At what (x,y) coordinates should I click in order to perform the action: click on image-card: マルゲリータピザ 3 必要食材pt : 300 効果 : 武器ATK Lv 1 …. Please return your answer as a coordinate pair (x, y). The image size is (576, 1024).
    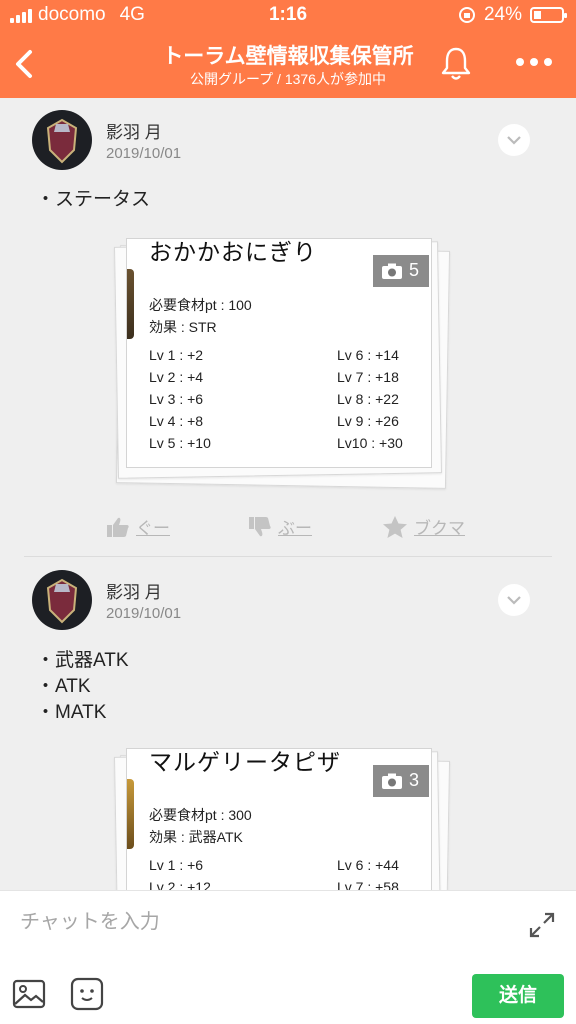
    Looking at the image, I should click on (279, 819).